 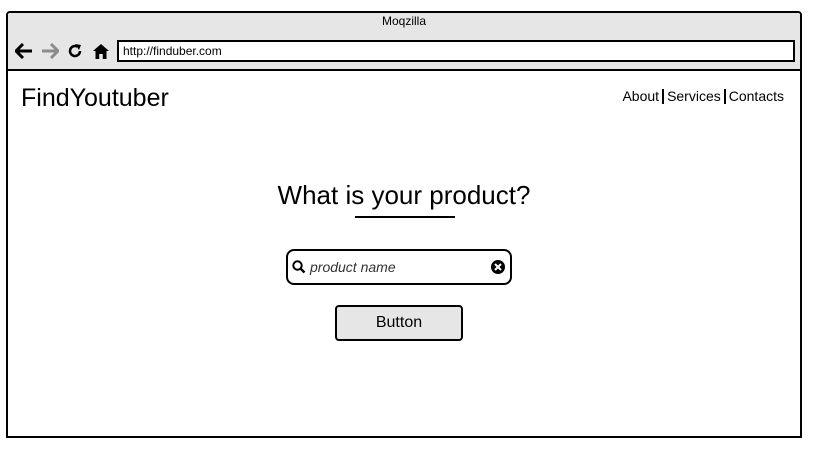 What do you see at coordinates (399, 323) in the screenshot?
I see `submit-button: Button` at bounding box center [399, 323].